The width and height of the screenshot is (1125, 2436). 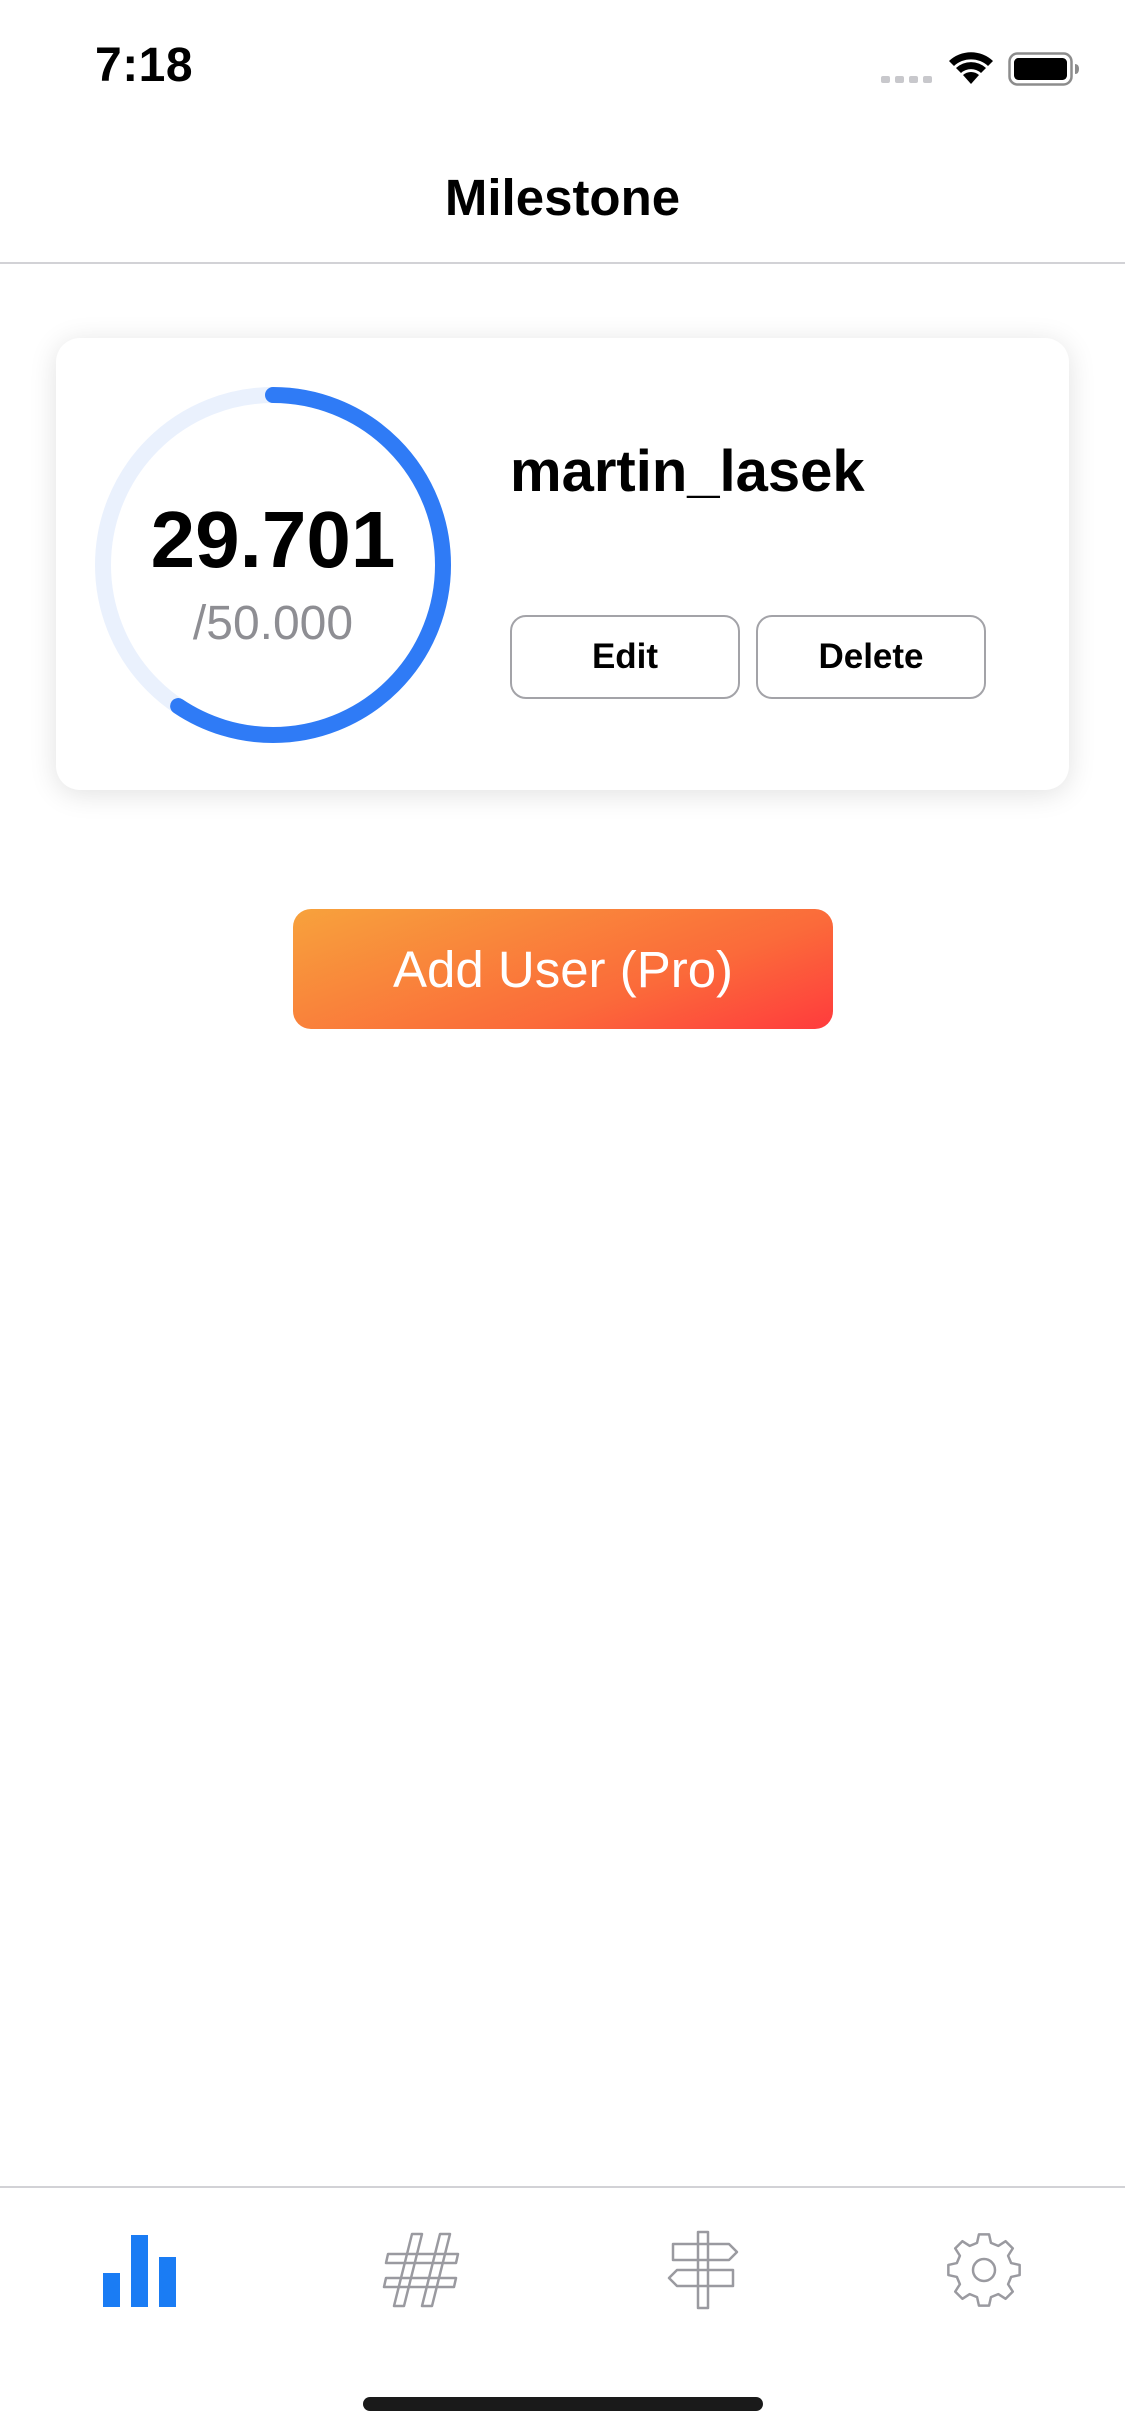 I want to click on edit-button: Edit, so click(x=625, y=657).